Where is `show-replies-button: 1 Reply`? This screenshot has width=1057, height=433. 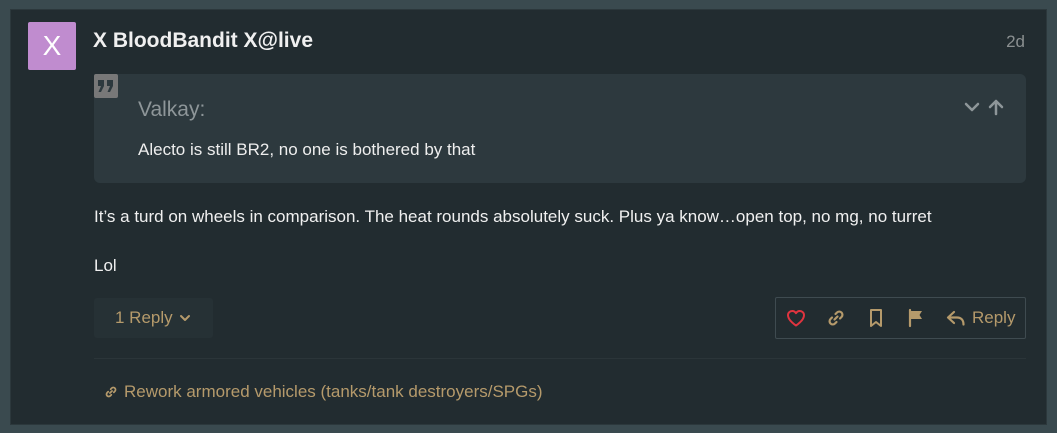
show-replies-button: 1 Reply is located at coordinates (153, 318).